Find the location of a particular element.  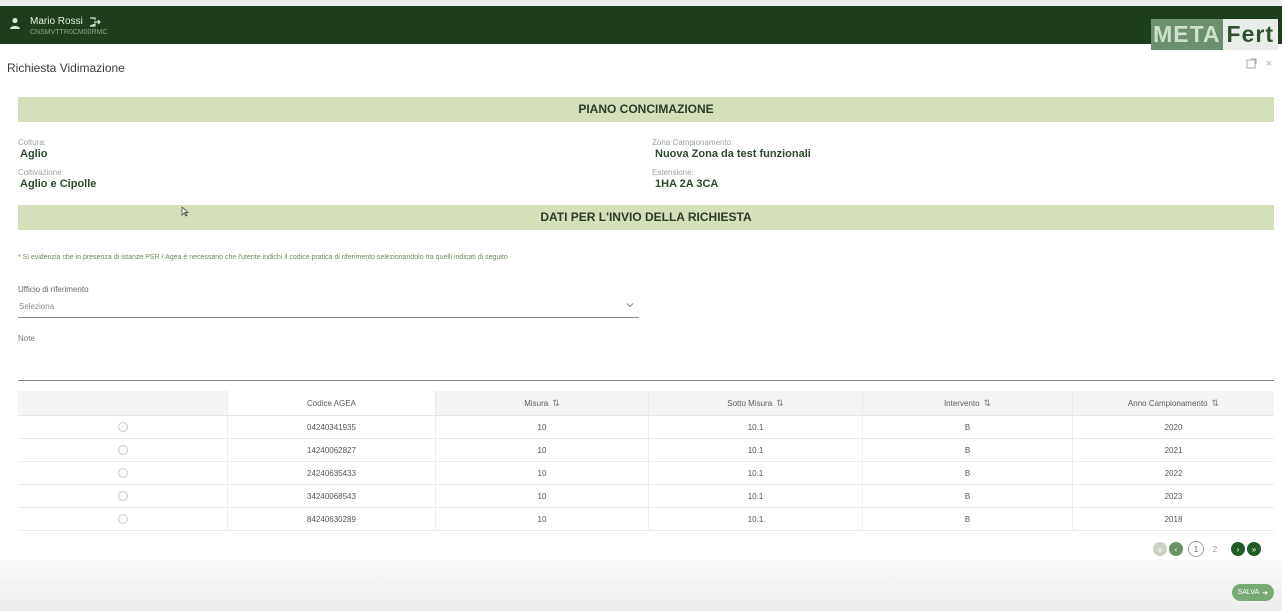

zona-value: Nuova Zona da test funzionali is located at coordinates (733, 154).